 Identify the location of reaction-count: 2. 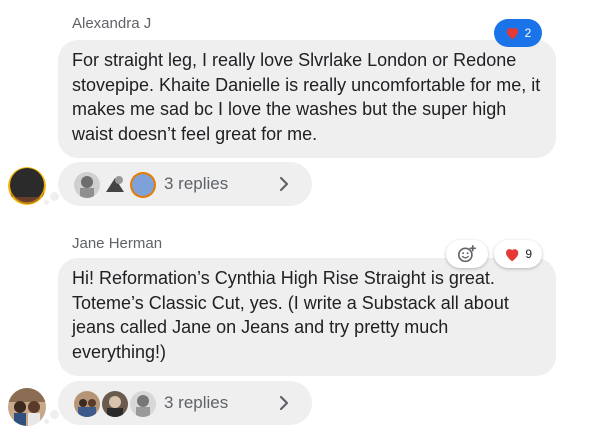
(528, 33).